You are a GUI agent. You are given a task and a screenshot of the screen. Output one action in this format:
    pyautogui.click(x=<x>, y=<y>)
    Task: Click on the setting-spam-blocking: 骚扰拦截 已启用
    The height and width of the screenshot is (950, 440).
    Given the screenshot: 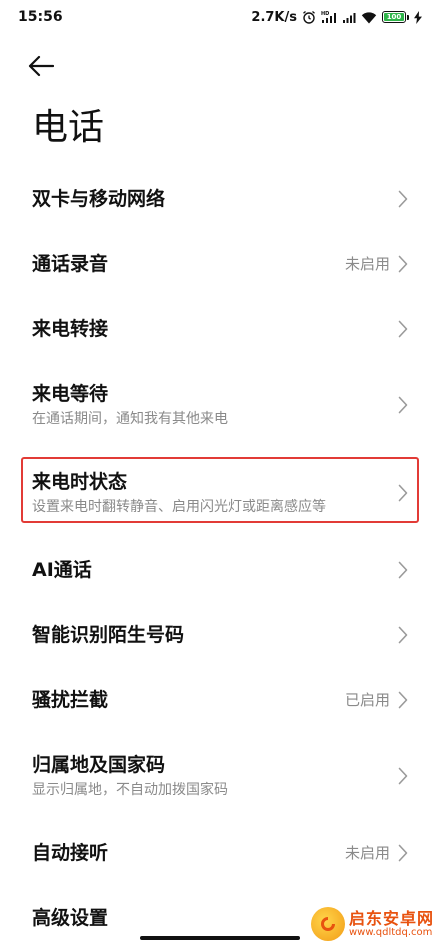 What is the action you would take?
    pyautogui.click(x=220, y=699)
    